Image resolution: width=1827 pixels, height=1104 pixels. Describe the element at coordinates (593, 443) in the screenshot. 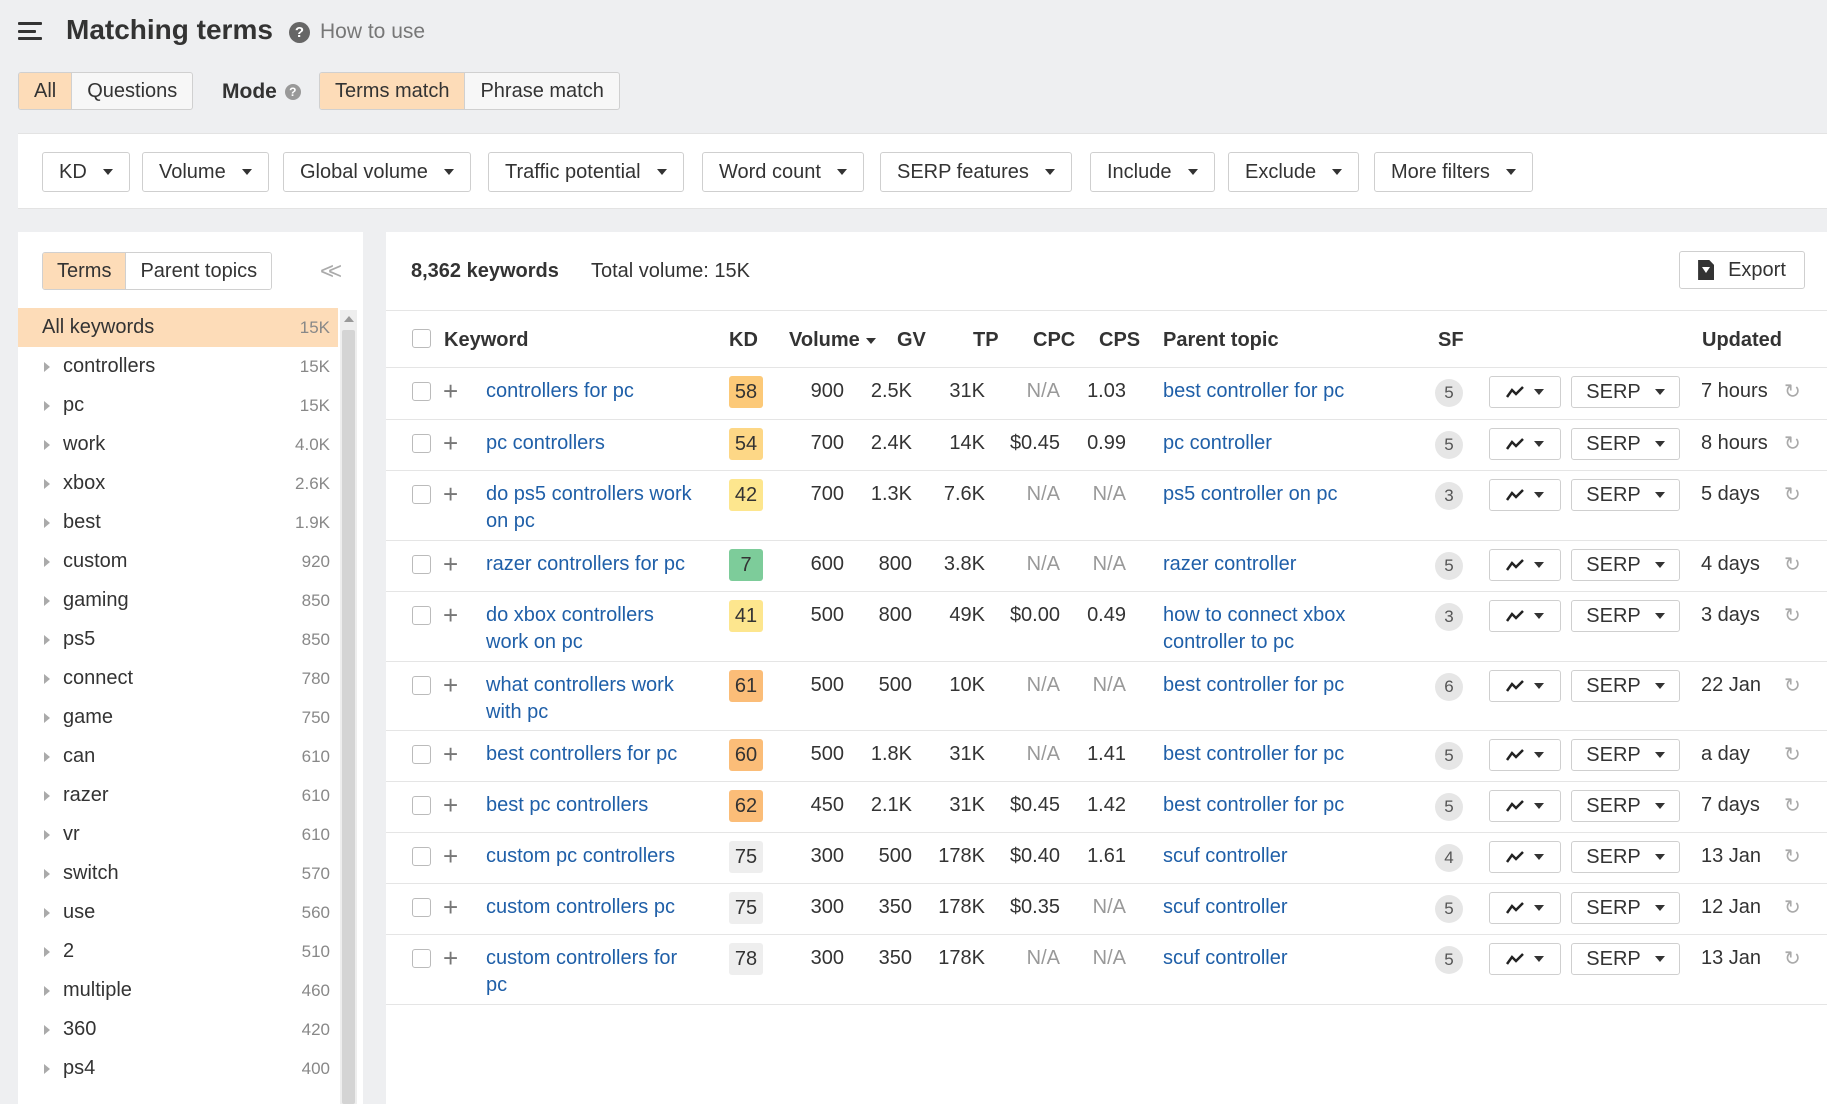

I see `keyword-link: pc controllers` at that location.